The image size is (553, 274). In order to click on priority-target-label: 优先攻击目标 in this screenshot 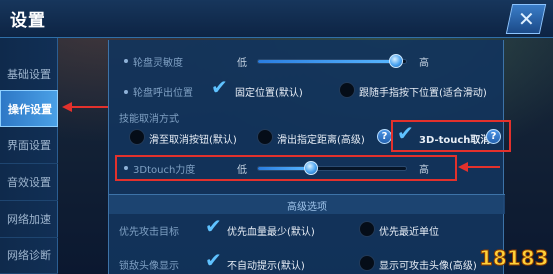, I will do `click(149, 232)`.